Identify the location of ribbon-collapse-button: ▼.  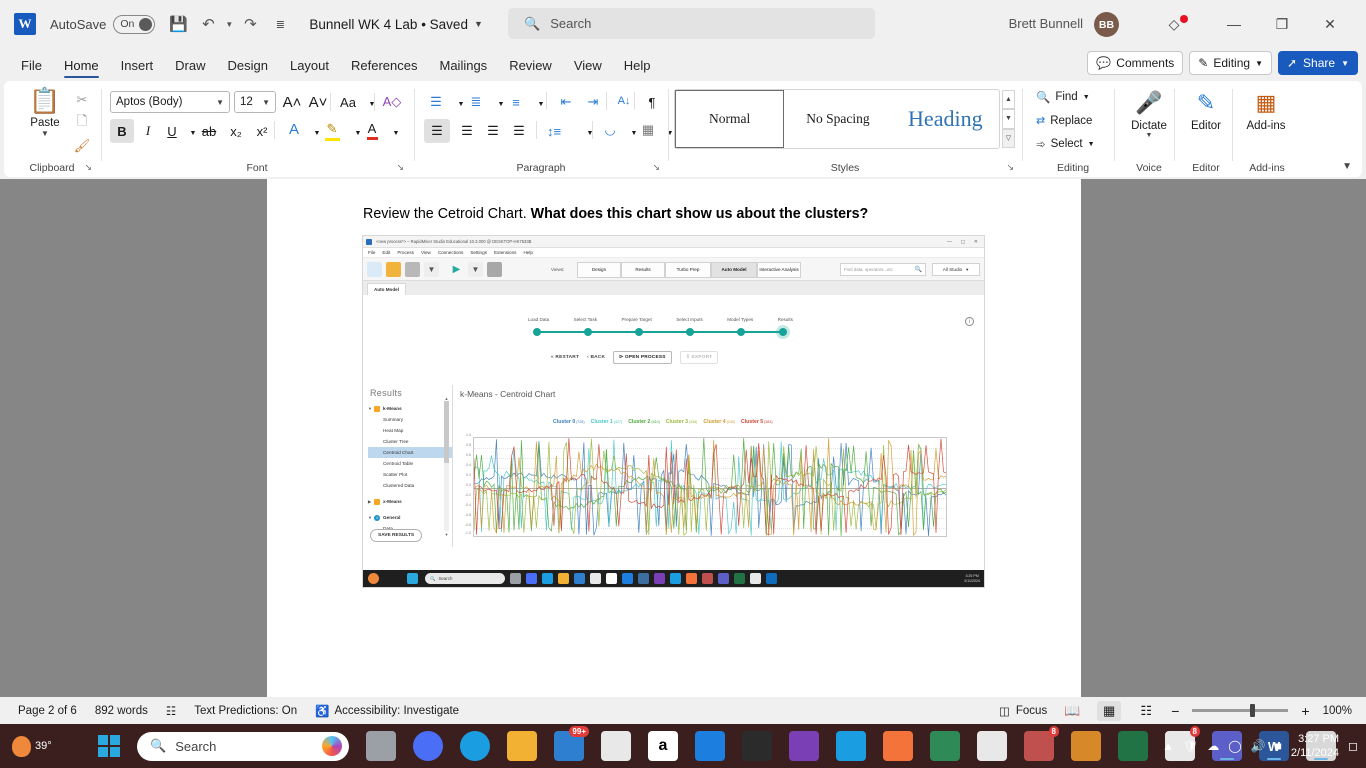
(1347, 166).